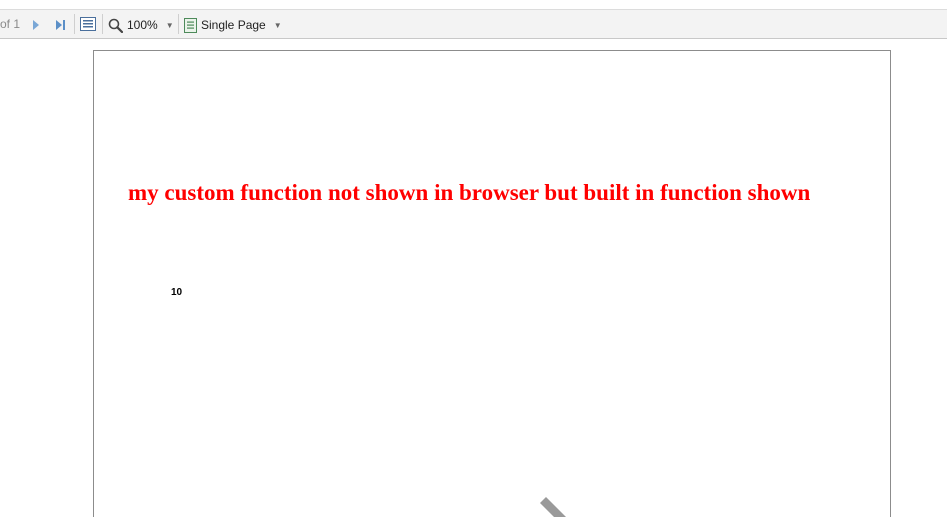 Image resolution: width=947 pixels, height=517 pixels. I want to click on zoom-level-value: 100%, so click(142, 25).